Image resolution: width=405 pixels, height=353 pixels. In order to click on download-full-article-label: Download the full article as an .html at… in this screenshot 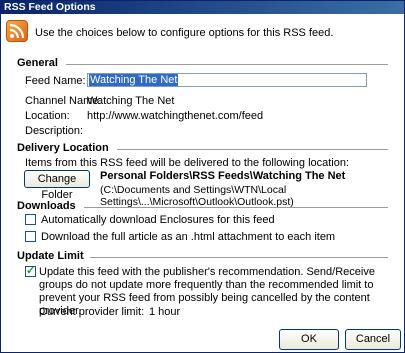, I will do `click(188, 237)`.